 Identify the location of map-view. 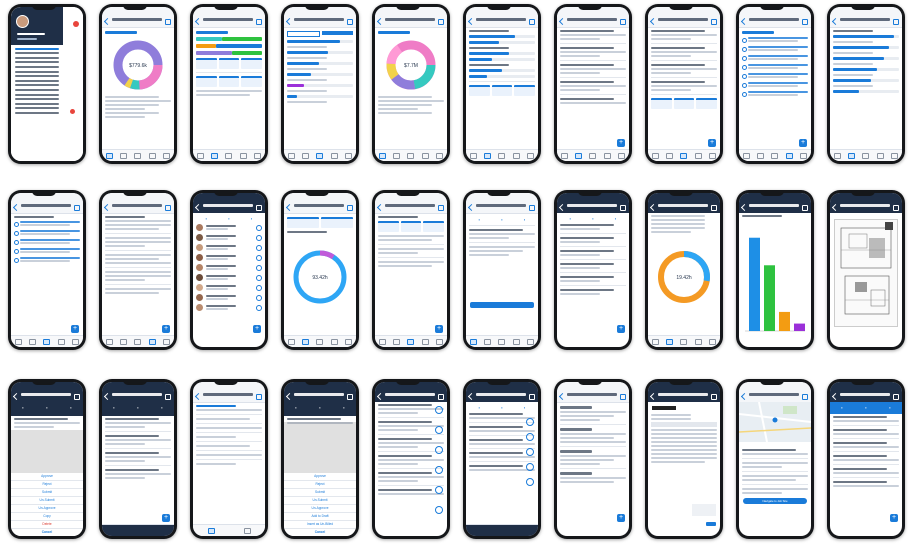
(775, 422).